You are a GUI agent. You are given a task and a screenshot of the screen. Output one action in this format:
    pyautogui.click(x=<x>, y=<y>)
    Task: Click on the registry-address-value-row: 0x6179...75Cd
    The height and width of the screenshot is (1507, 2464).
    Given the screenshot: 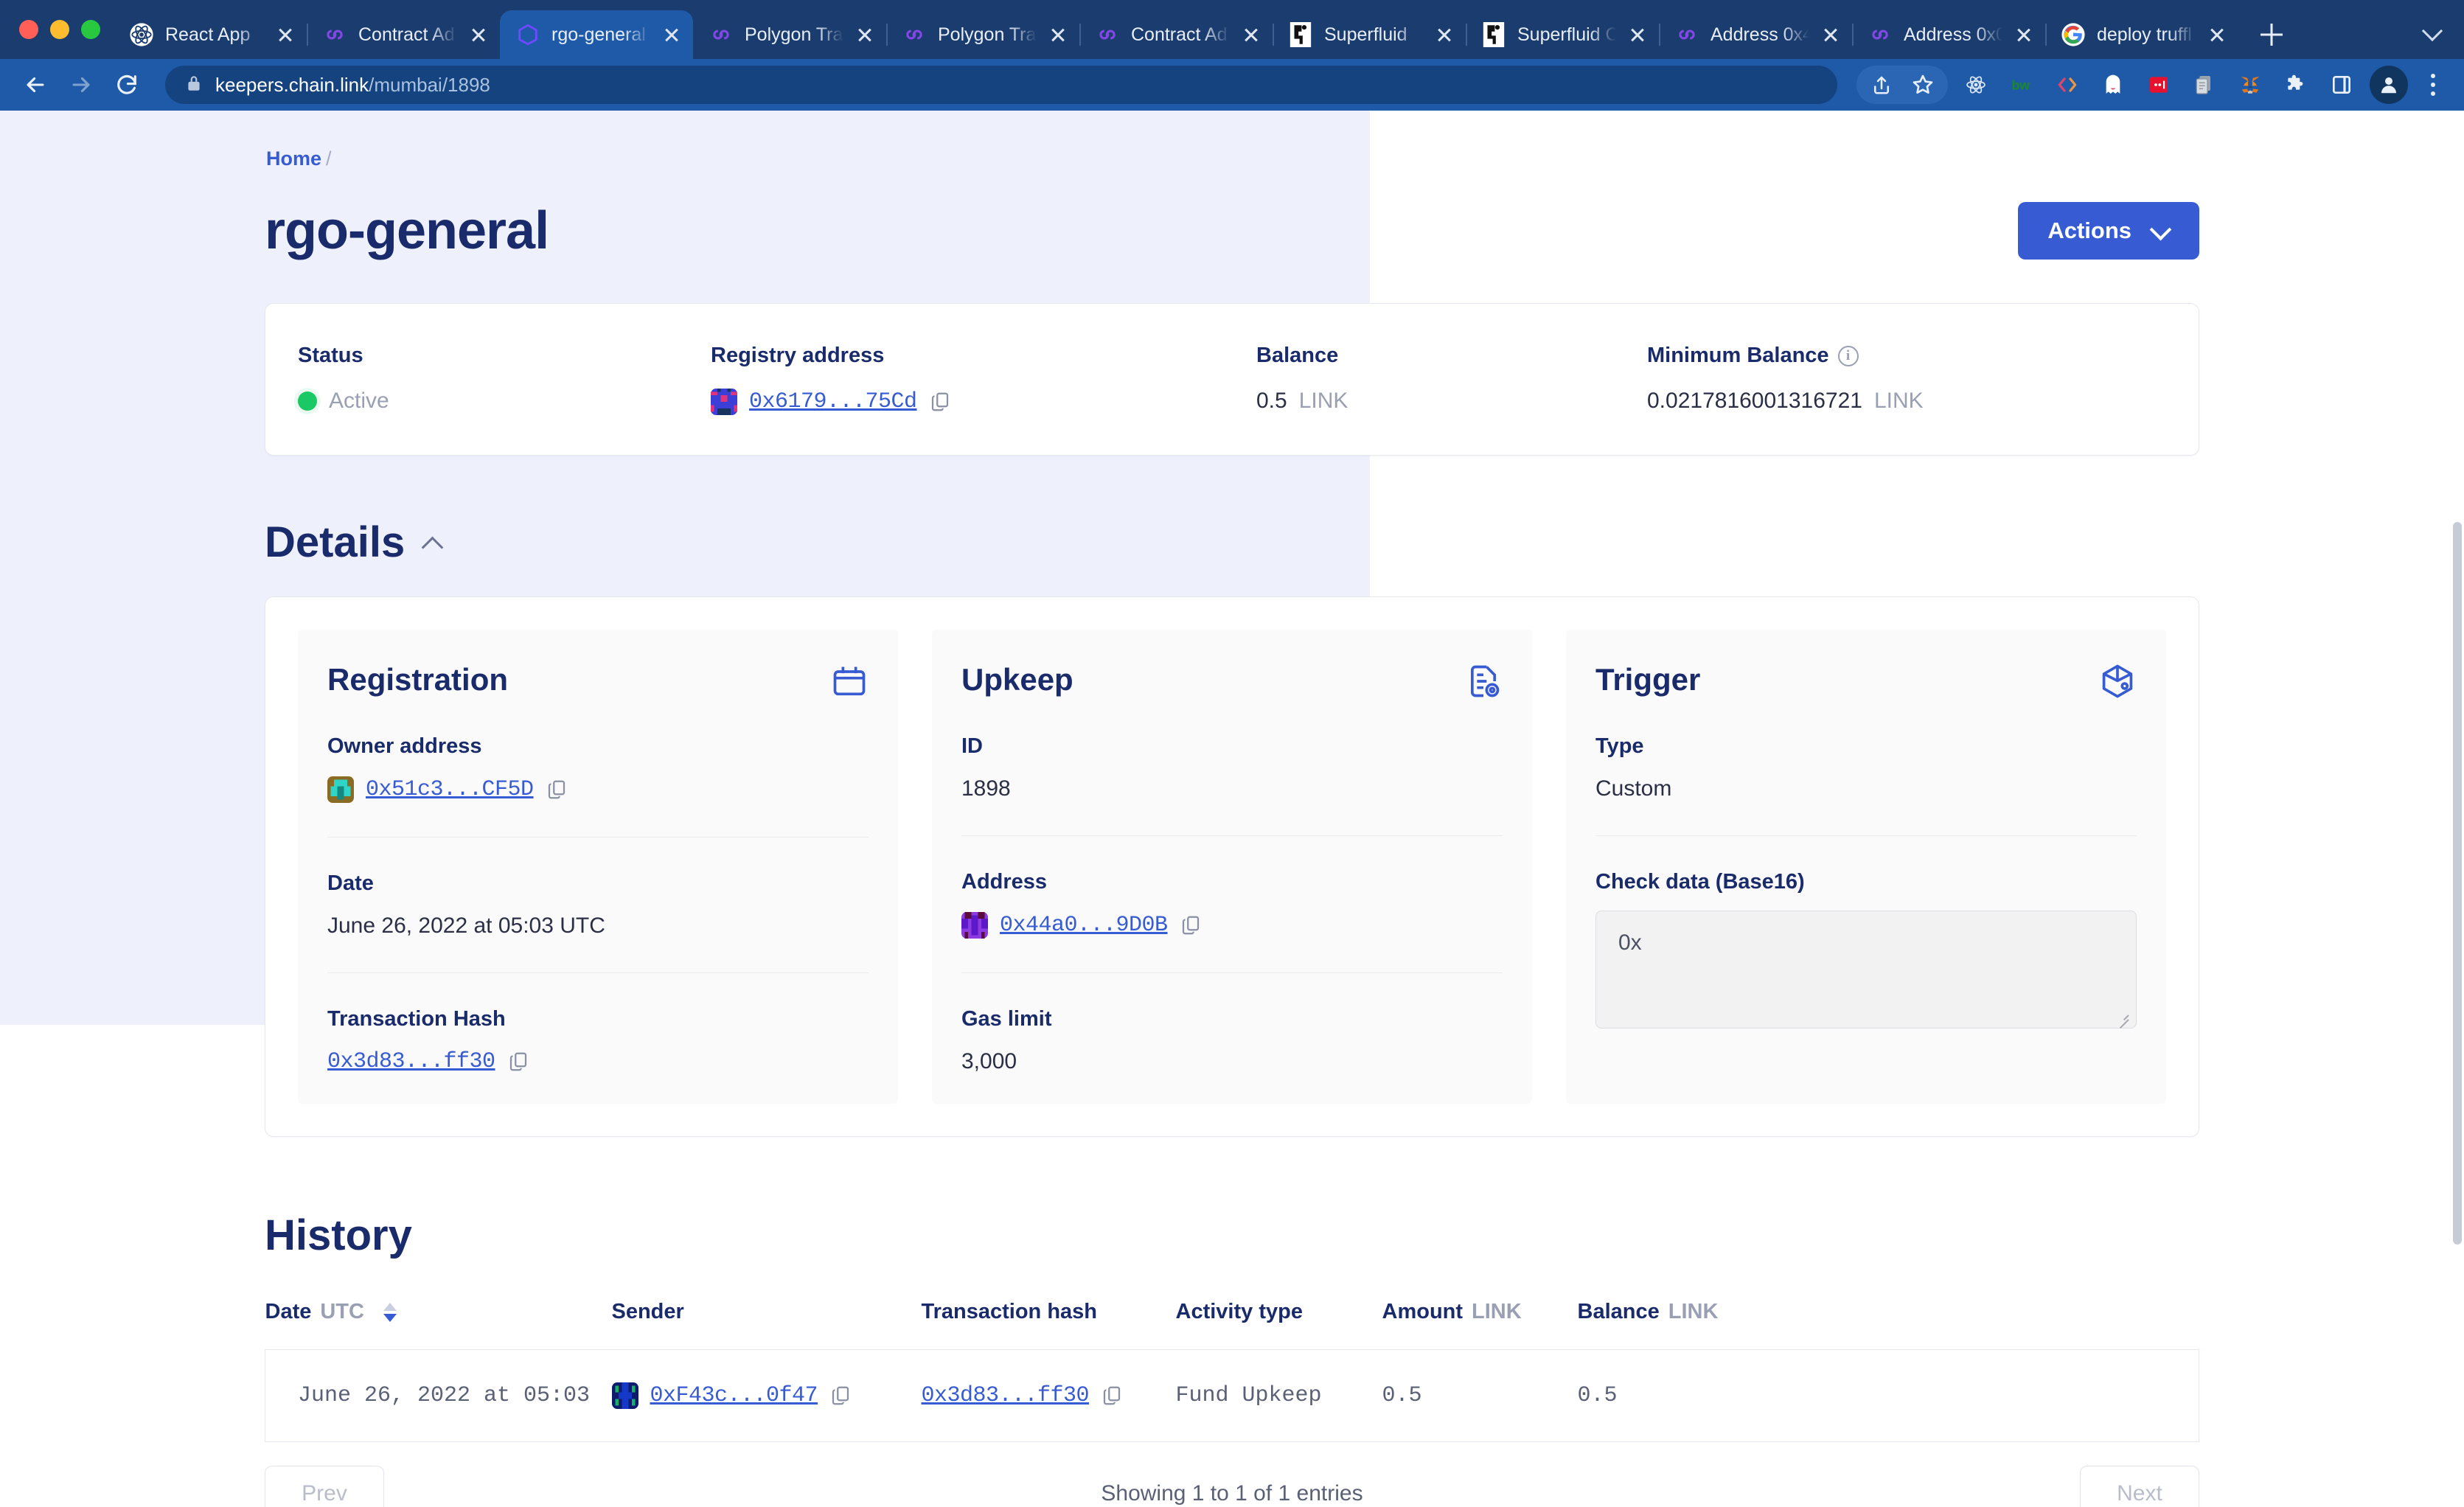 What is the action you would take?
    pyautogui.click(x=983, y=402)
    